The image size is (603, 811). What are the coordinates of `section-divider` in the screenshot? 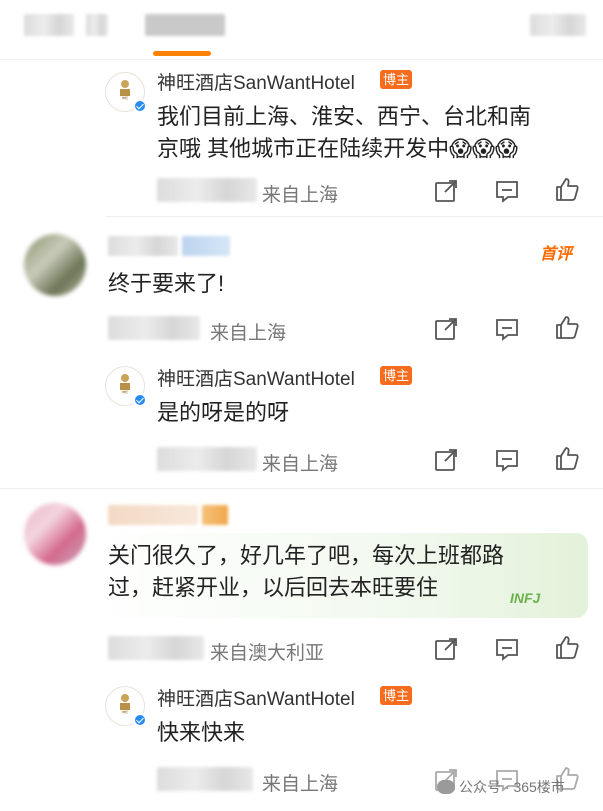 It's located at (301, 493).